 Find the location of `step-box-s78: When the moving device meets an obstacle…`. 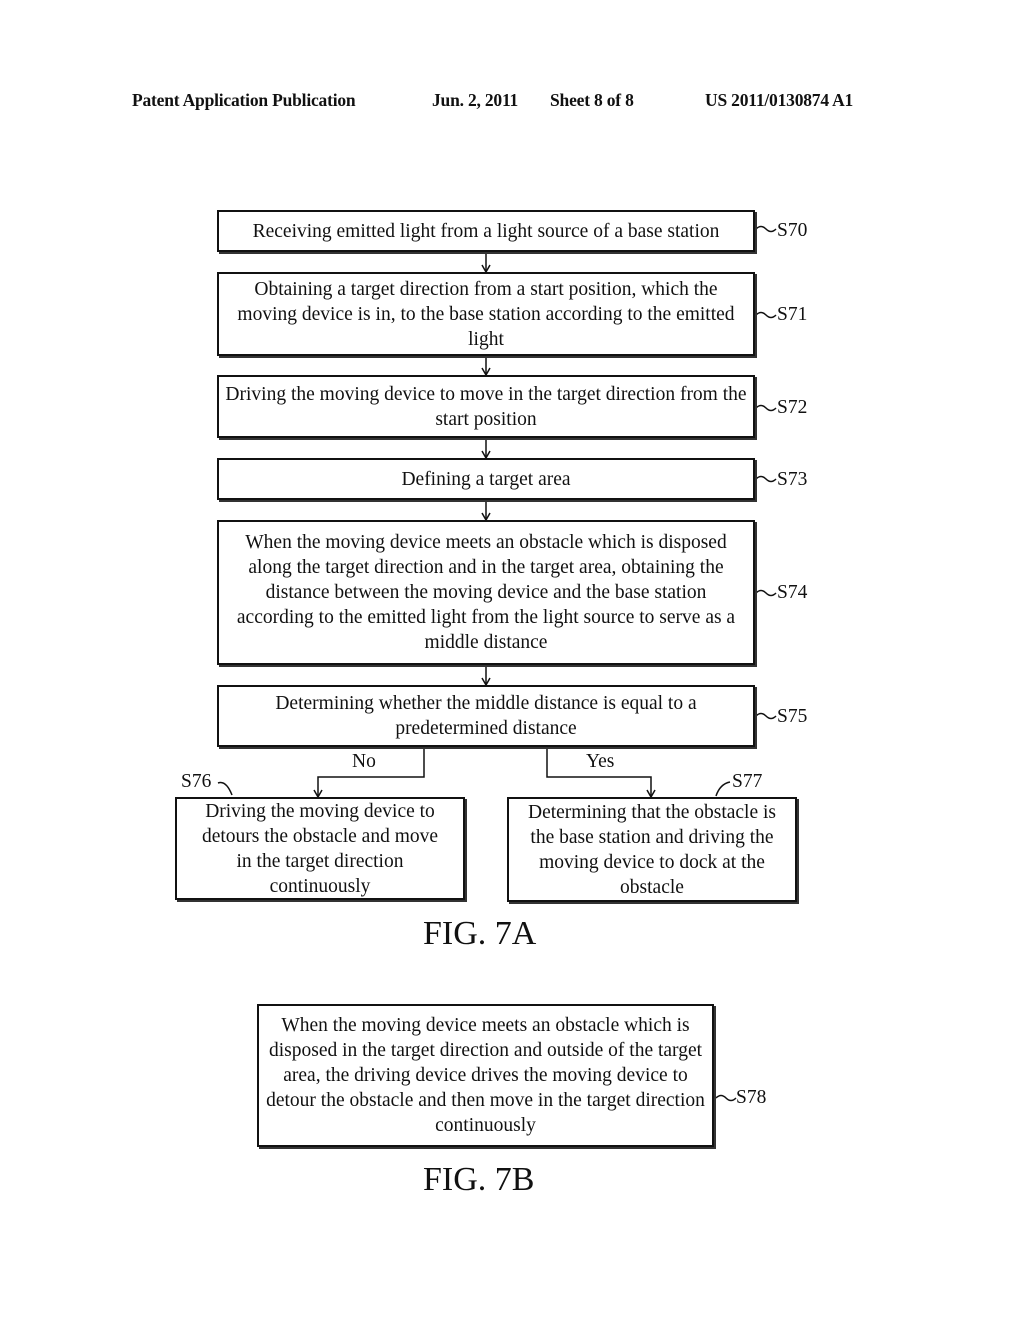

step-box-s78: When the moving device meets an obstacle… is located at coordinates (485, 1075).